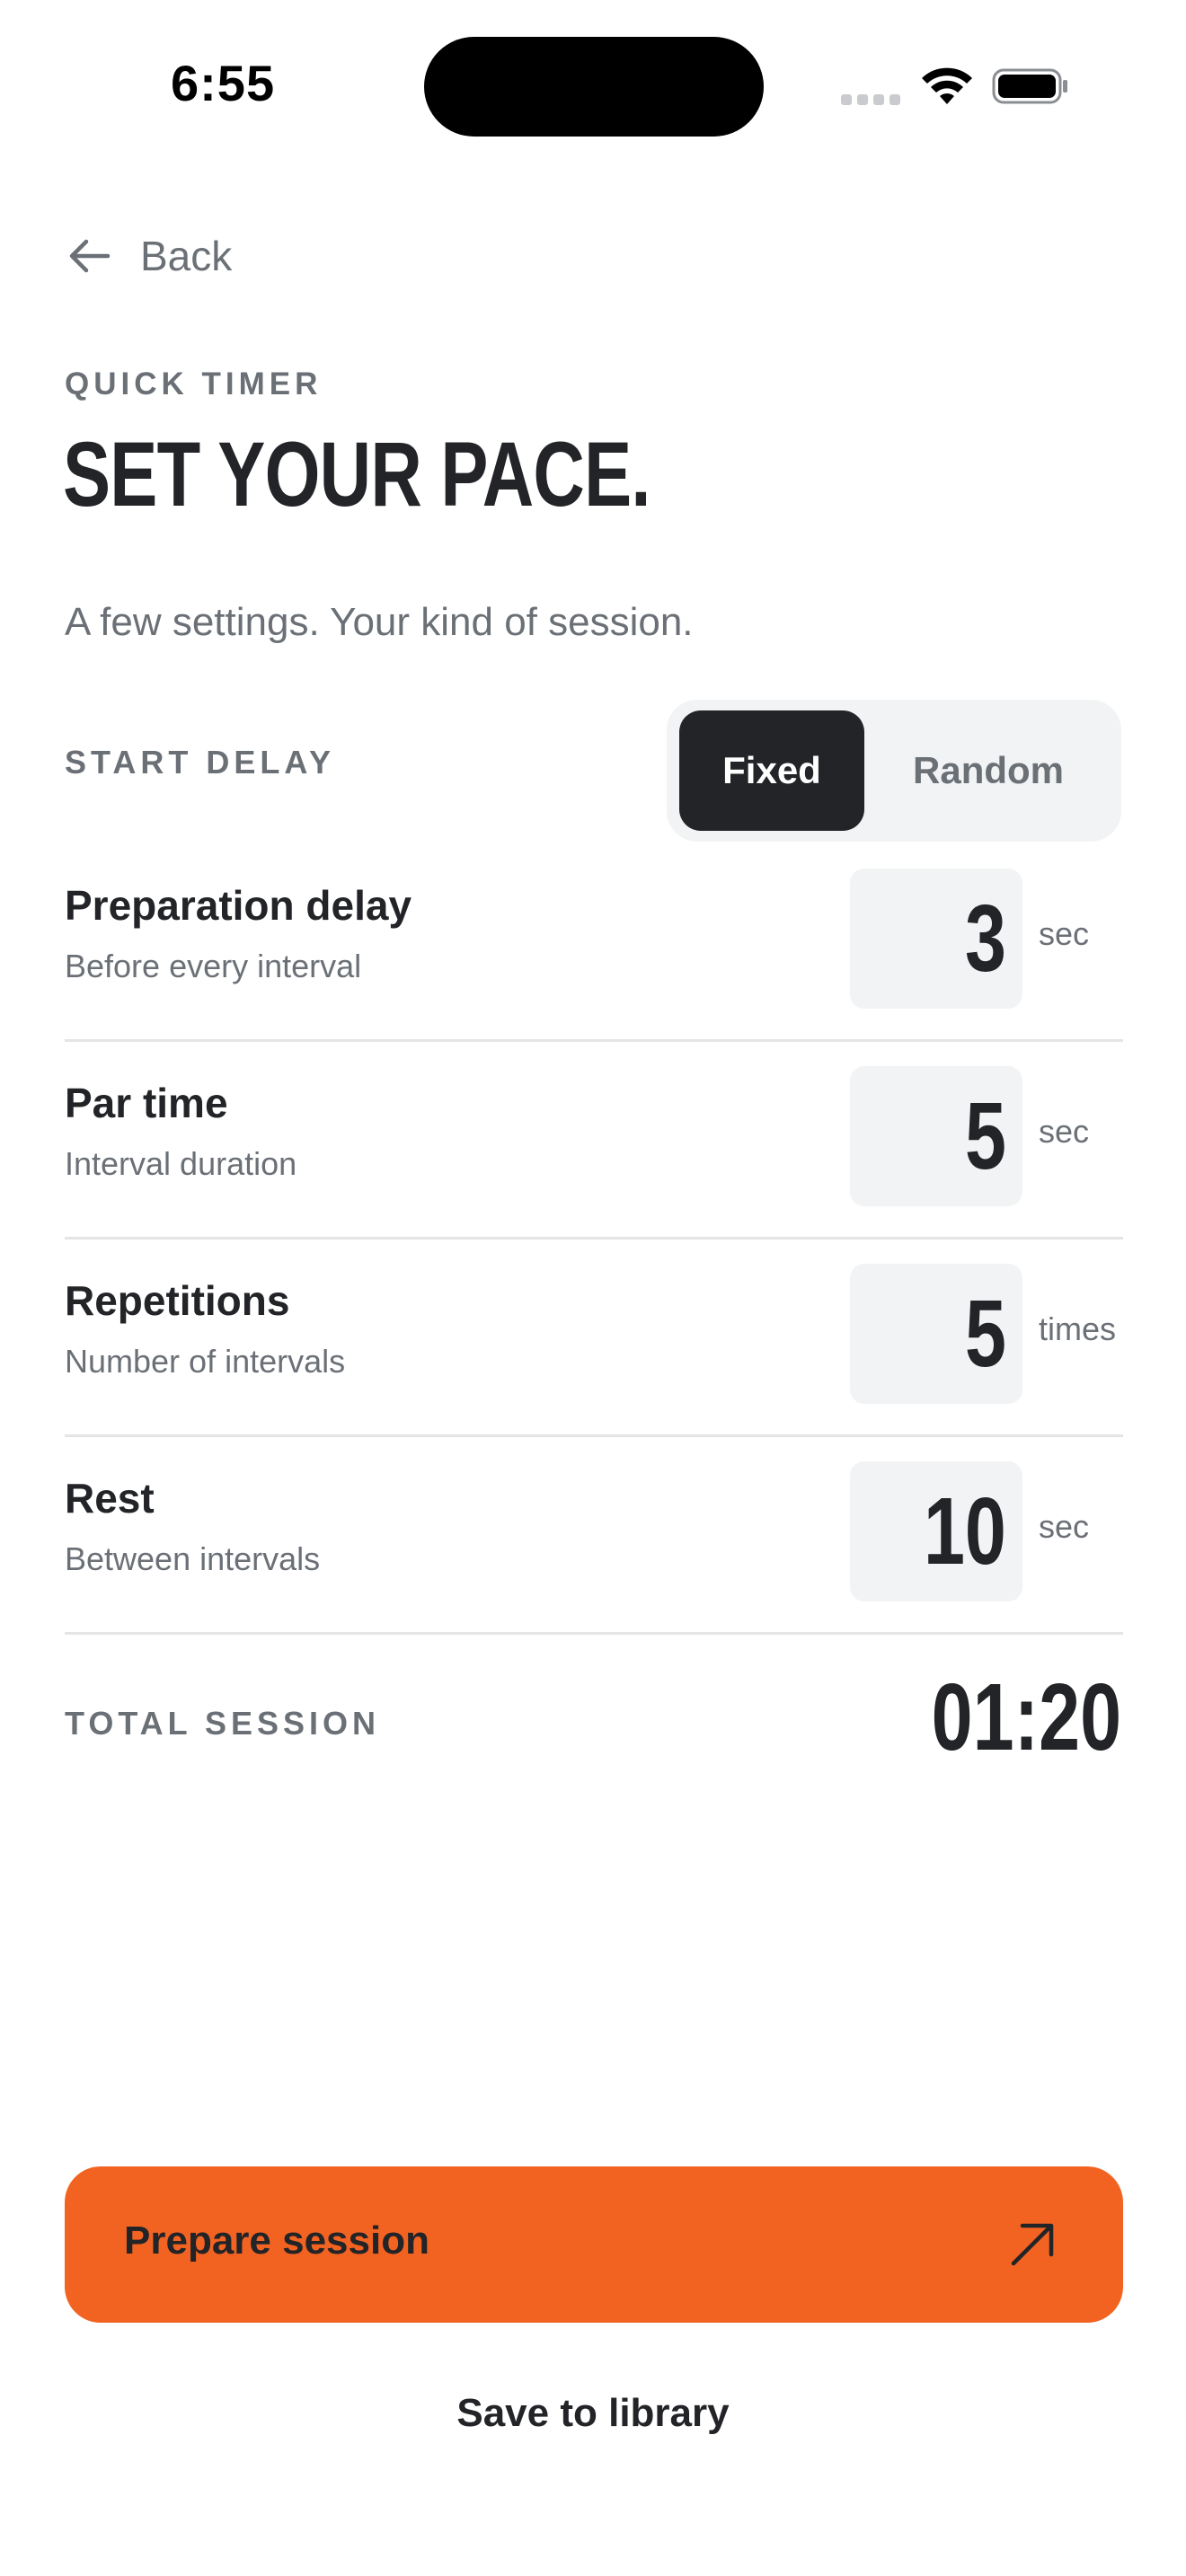 This screenshot has height=2576, width=1186. What do you see at coordinates (965, 1531) in the screenshot?
I see `setting-value: 10` at bounding box center [965, 1531].